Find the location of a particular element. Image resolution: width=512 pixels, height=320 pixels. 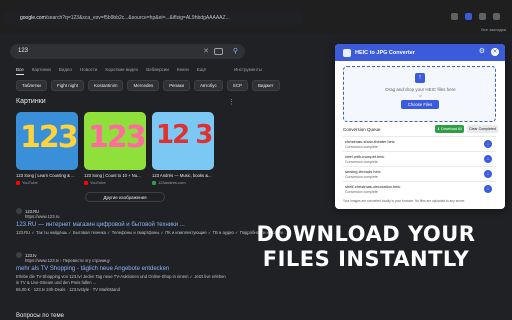

tab-all: Все is located at coordinates (20, 71).